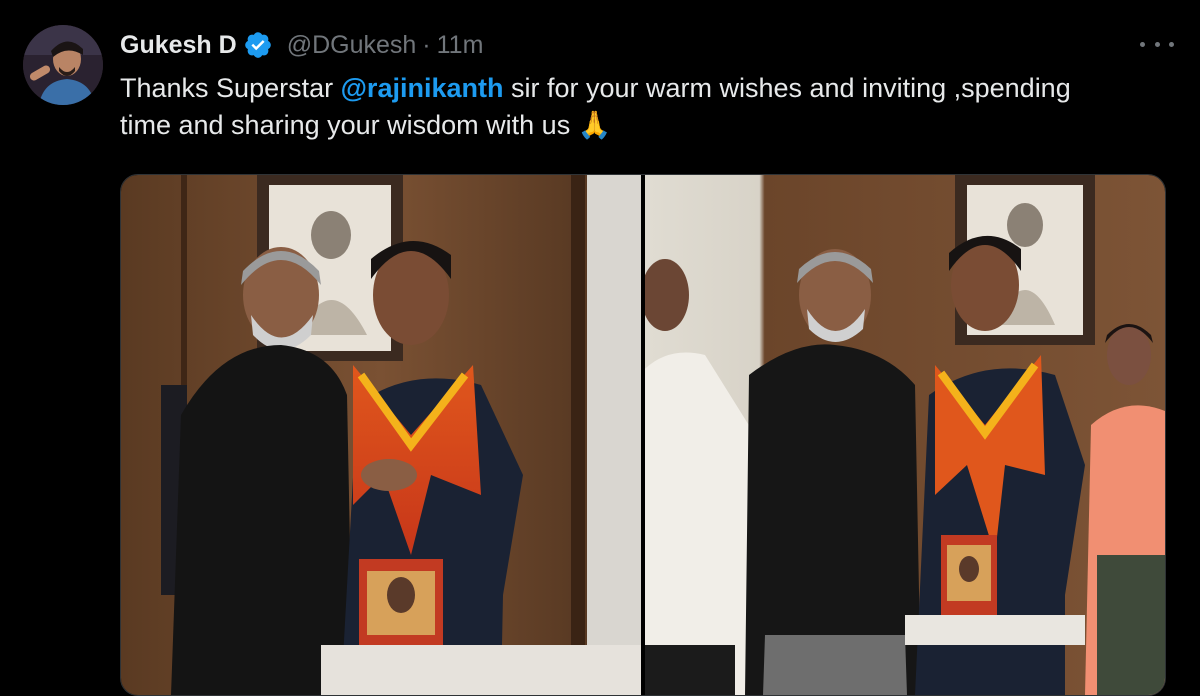 The height and width of the screenshot is (696, 1200). What do you see at coordinates (460, 45) in the screenshot?
I see `tweet-timestamp: 11m` at bounding box center [460, 45].